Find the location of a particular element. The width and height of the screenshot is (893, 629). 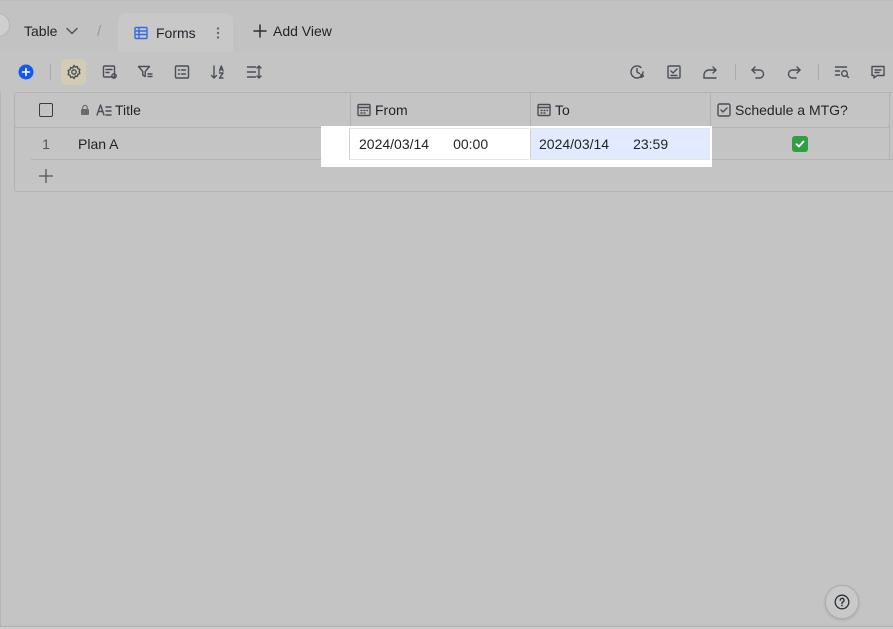

window-left-edge is located at coordinates (0, 314).